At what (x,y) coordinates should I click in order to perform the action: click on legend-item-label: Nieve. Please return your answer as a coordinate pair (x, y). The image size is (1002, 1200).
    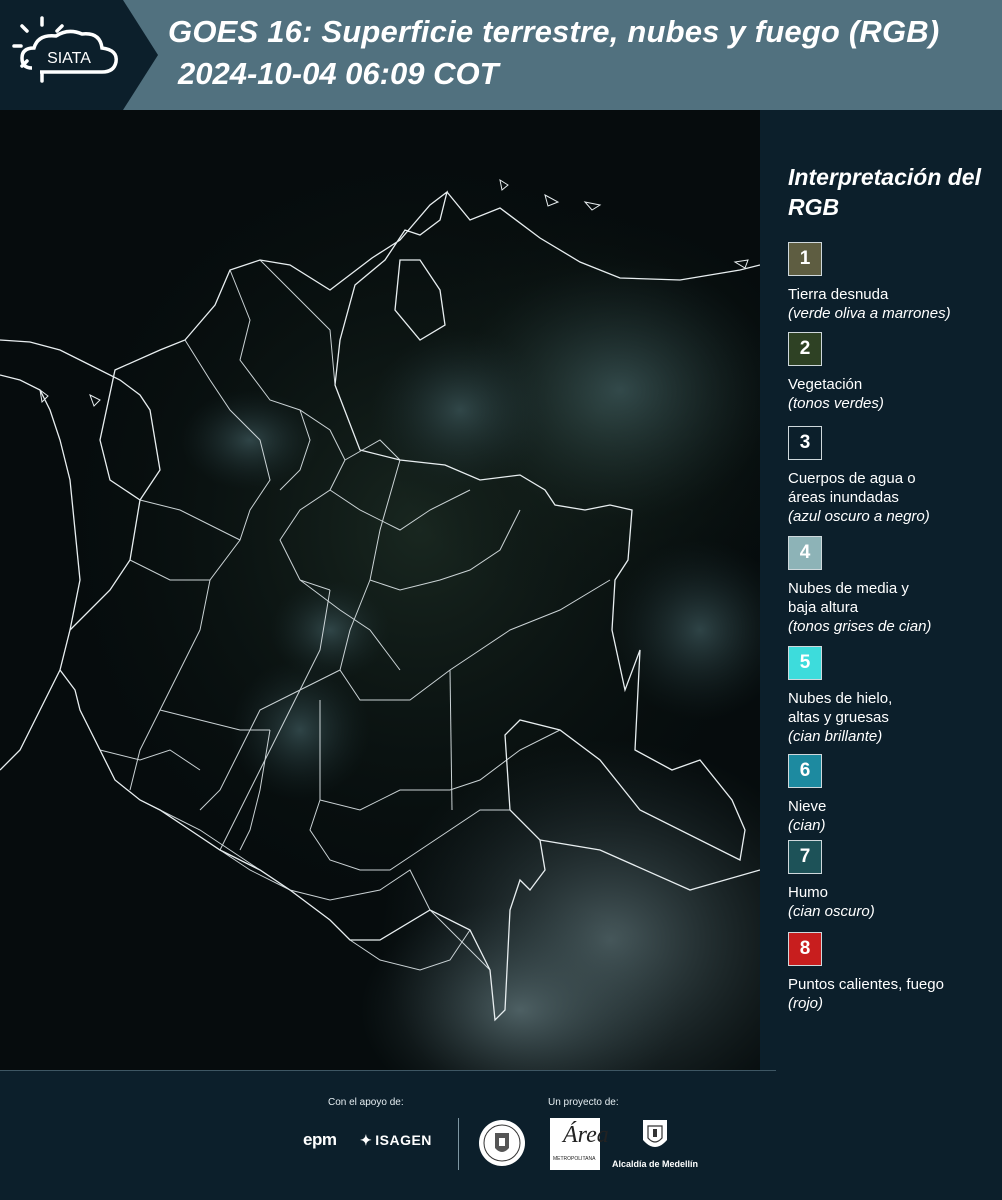
    Looking at the image, I should click on (807, 806).